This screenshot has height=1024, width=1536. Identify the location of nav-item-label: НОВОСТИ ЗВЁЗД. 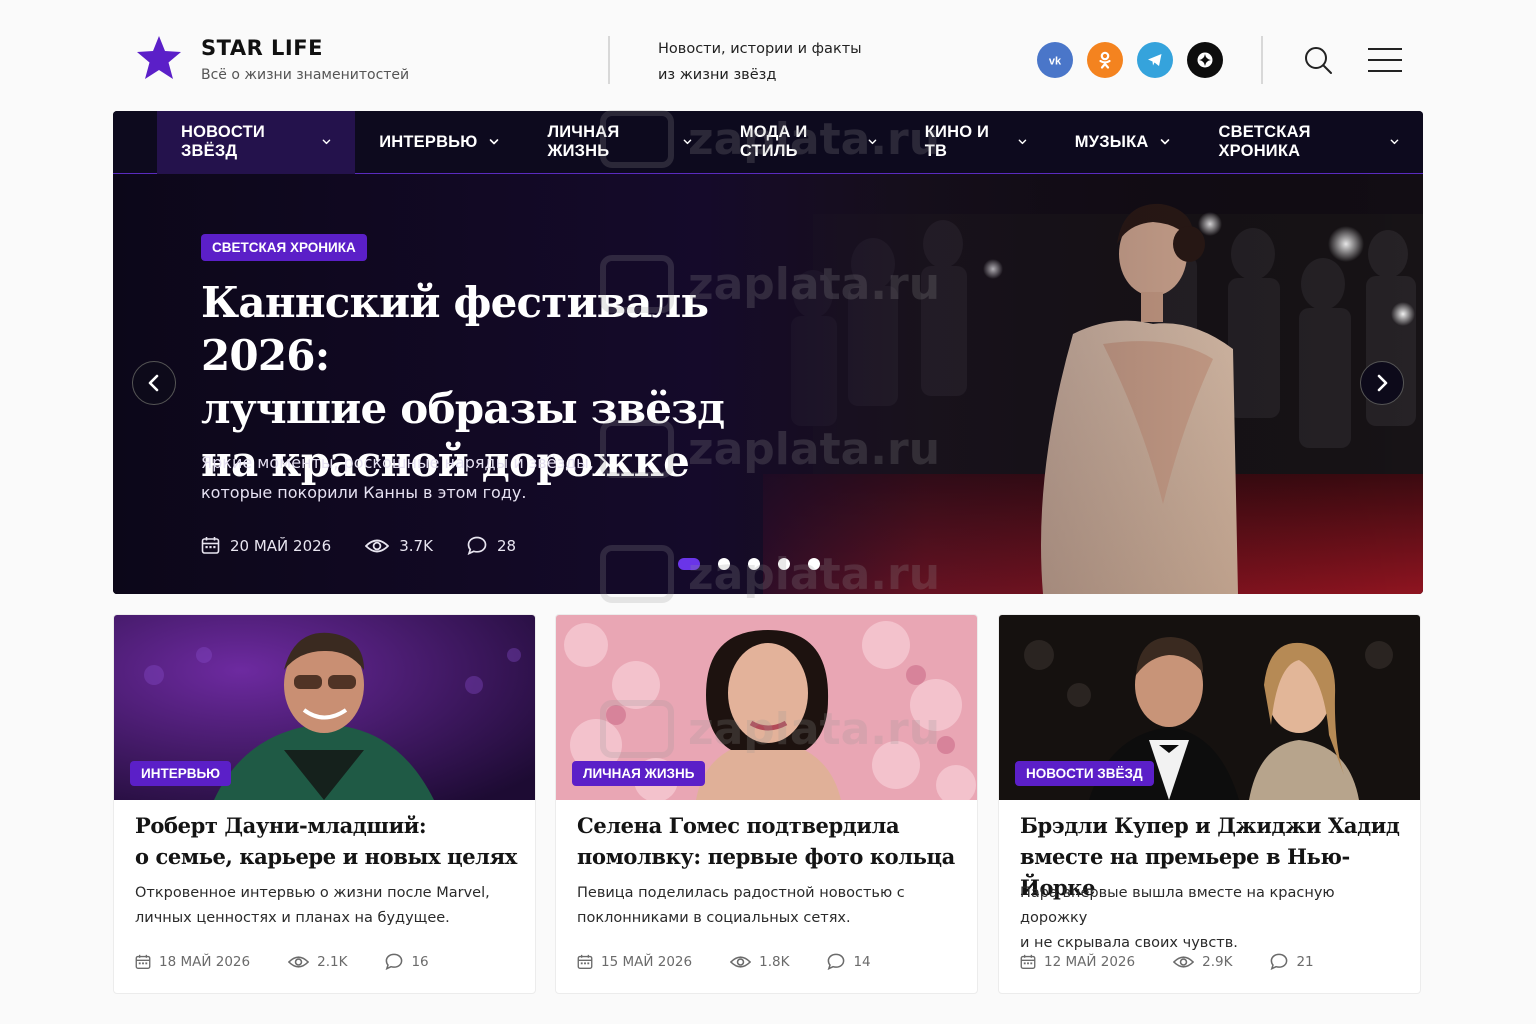
(223, 141).